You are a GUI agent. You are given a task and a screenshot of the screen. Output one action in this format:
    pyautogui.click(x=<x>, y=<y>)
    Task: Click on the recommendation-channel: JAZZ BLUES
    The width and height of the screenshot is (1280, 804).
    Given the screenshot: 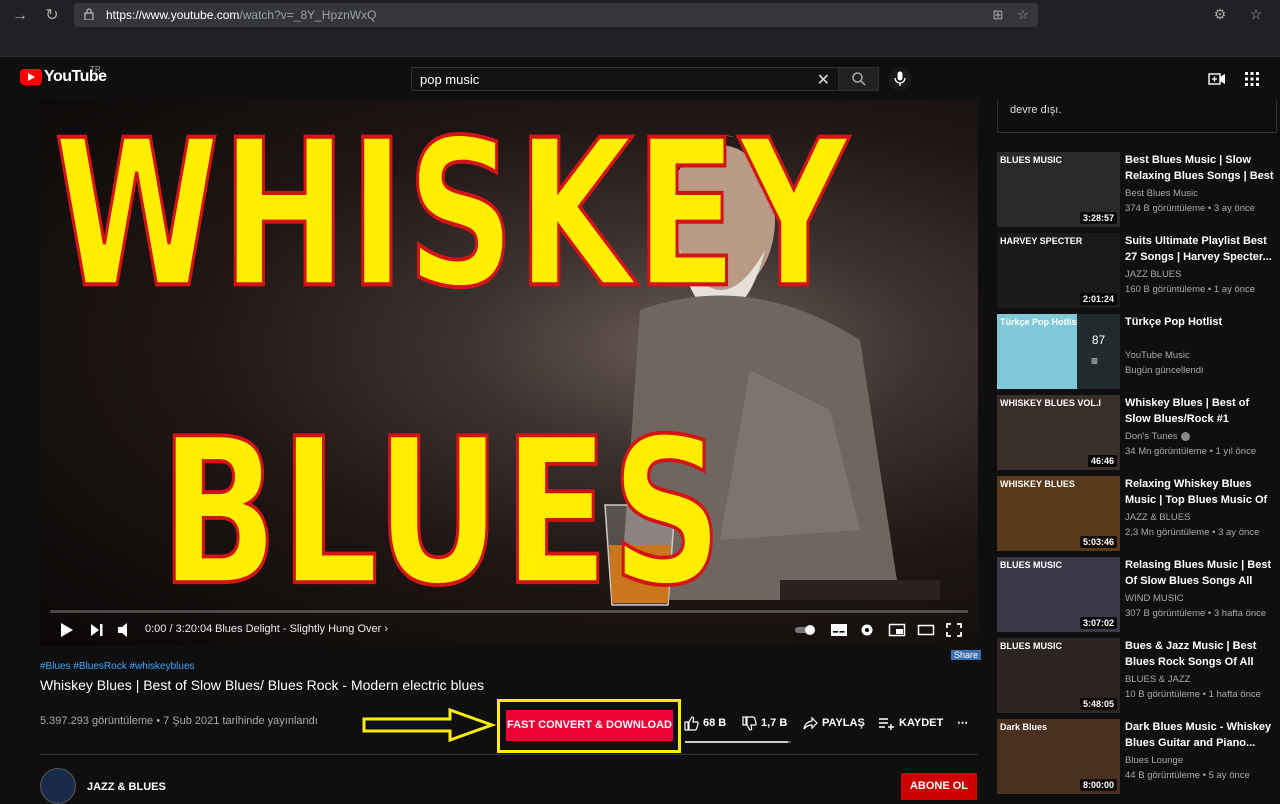 What is the action you would take?
    pyautogui.click(x=1153, y=274)
    